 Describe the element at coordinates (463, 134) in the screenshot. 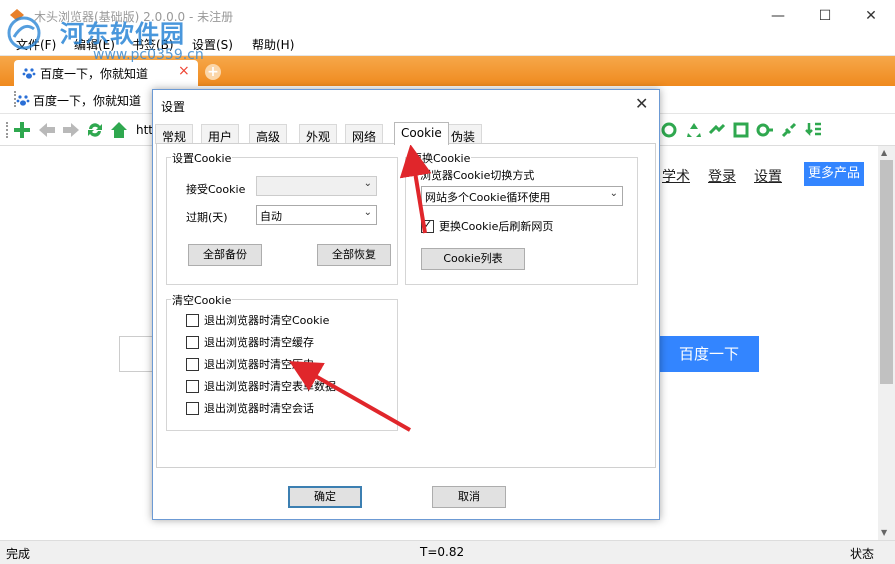

I see `tab-disguise: 伪装` at that location.